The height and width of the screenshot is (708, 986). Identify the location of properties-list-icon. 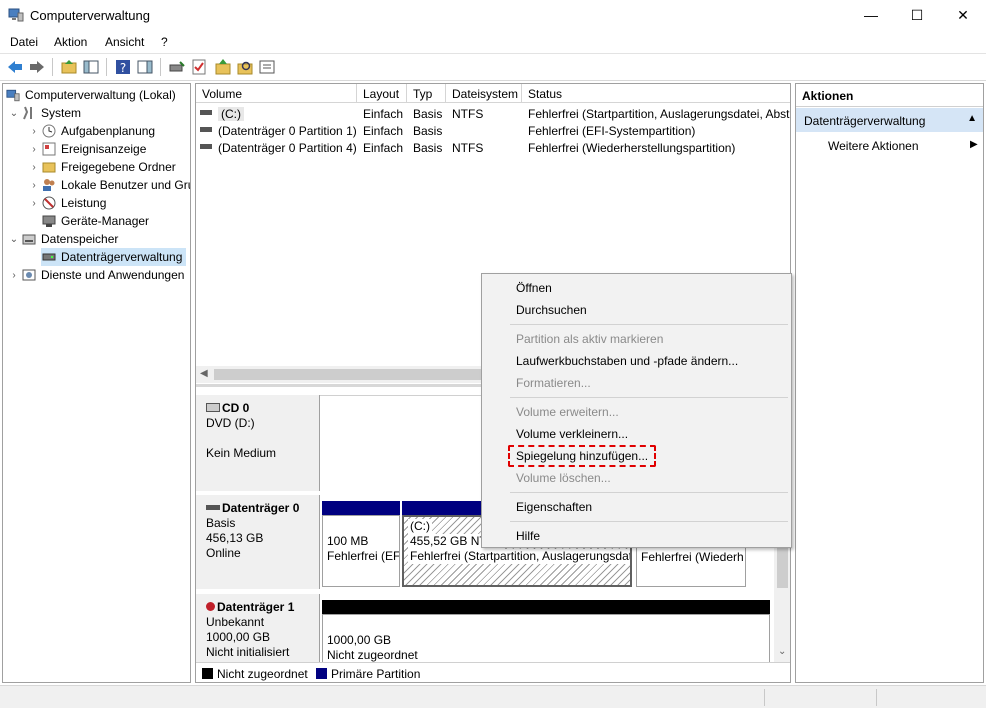
(267, 67).